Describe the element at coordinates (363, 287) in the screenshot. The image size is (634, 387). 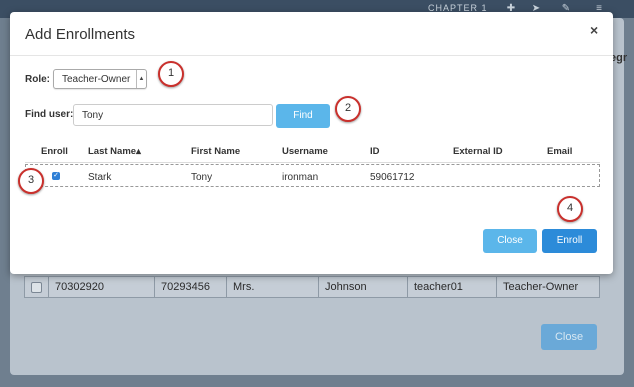
I see `background-cell: Johnson` at that location.